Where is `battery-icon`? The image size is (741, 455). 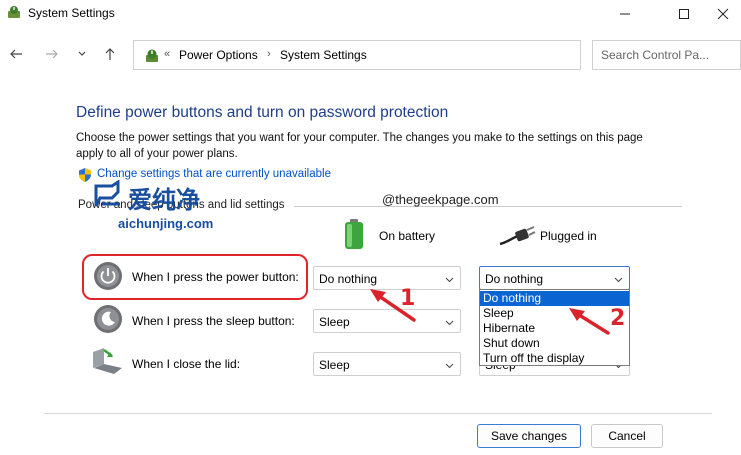
battery-icon is located at coordinates (354, 234).